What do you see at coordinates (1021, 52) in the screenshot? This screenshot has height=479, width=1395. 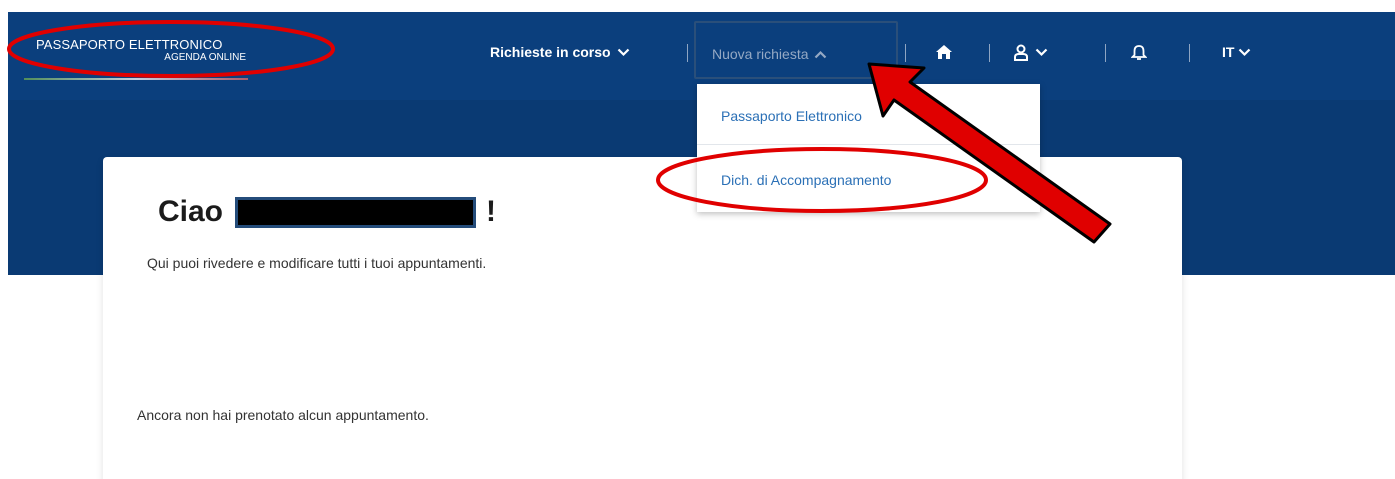 I see `user-icon` at bounding box center [1021, 52].